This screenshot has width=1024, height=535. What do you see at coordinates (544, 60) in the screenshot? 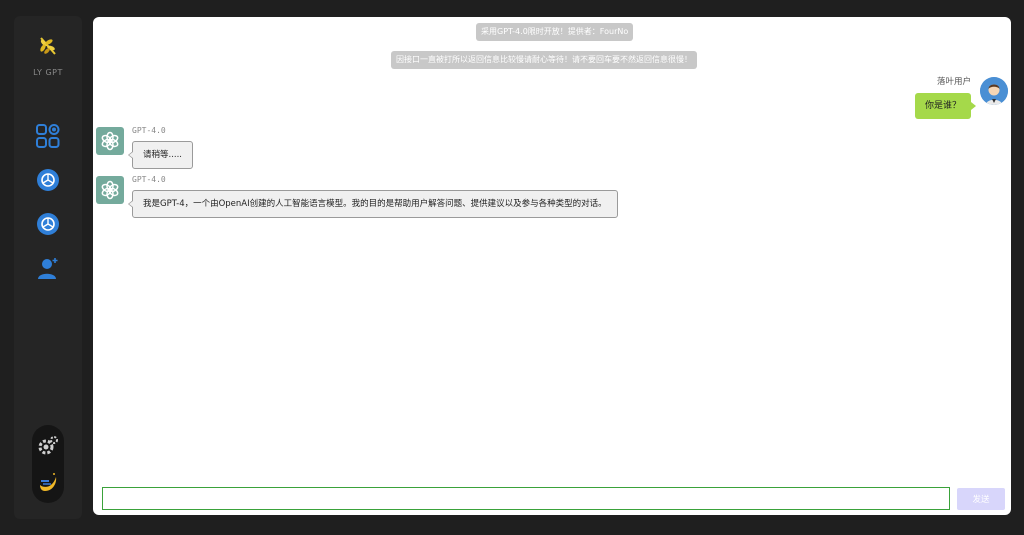
I see `notice-banner: 因接口一直被打所以返回信息比较慢请耐心等待！请不要回车要不然返回信息很慢！` at bounding box center [544, 60].